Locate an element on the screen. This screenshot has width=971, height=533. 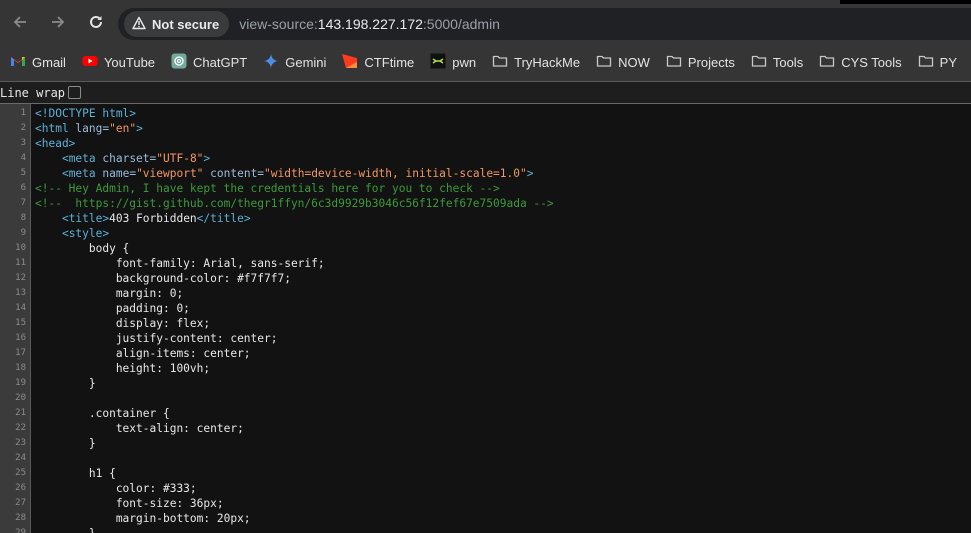
forward-button is located at coordinates (58, 24).